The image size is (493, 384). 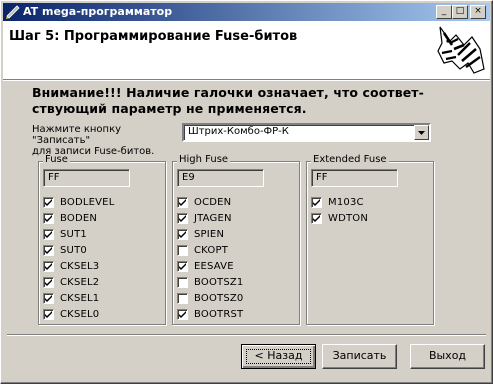 I want to click on fuse-bit-label: CKSEL3, so click(x=80, y=266).